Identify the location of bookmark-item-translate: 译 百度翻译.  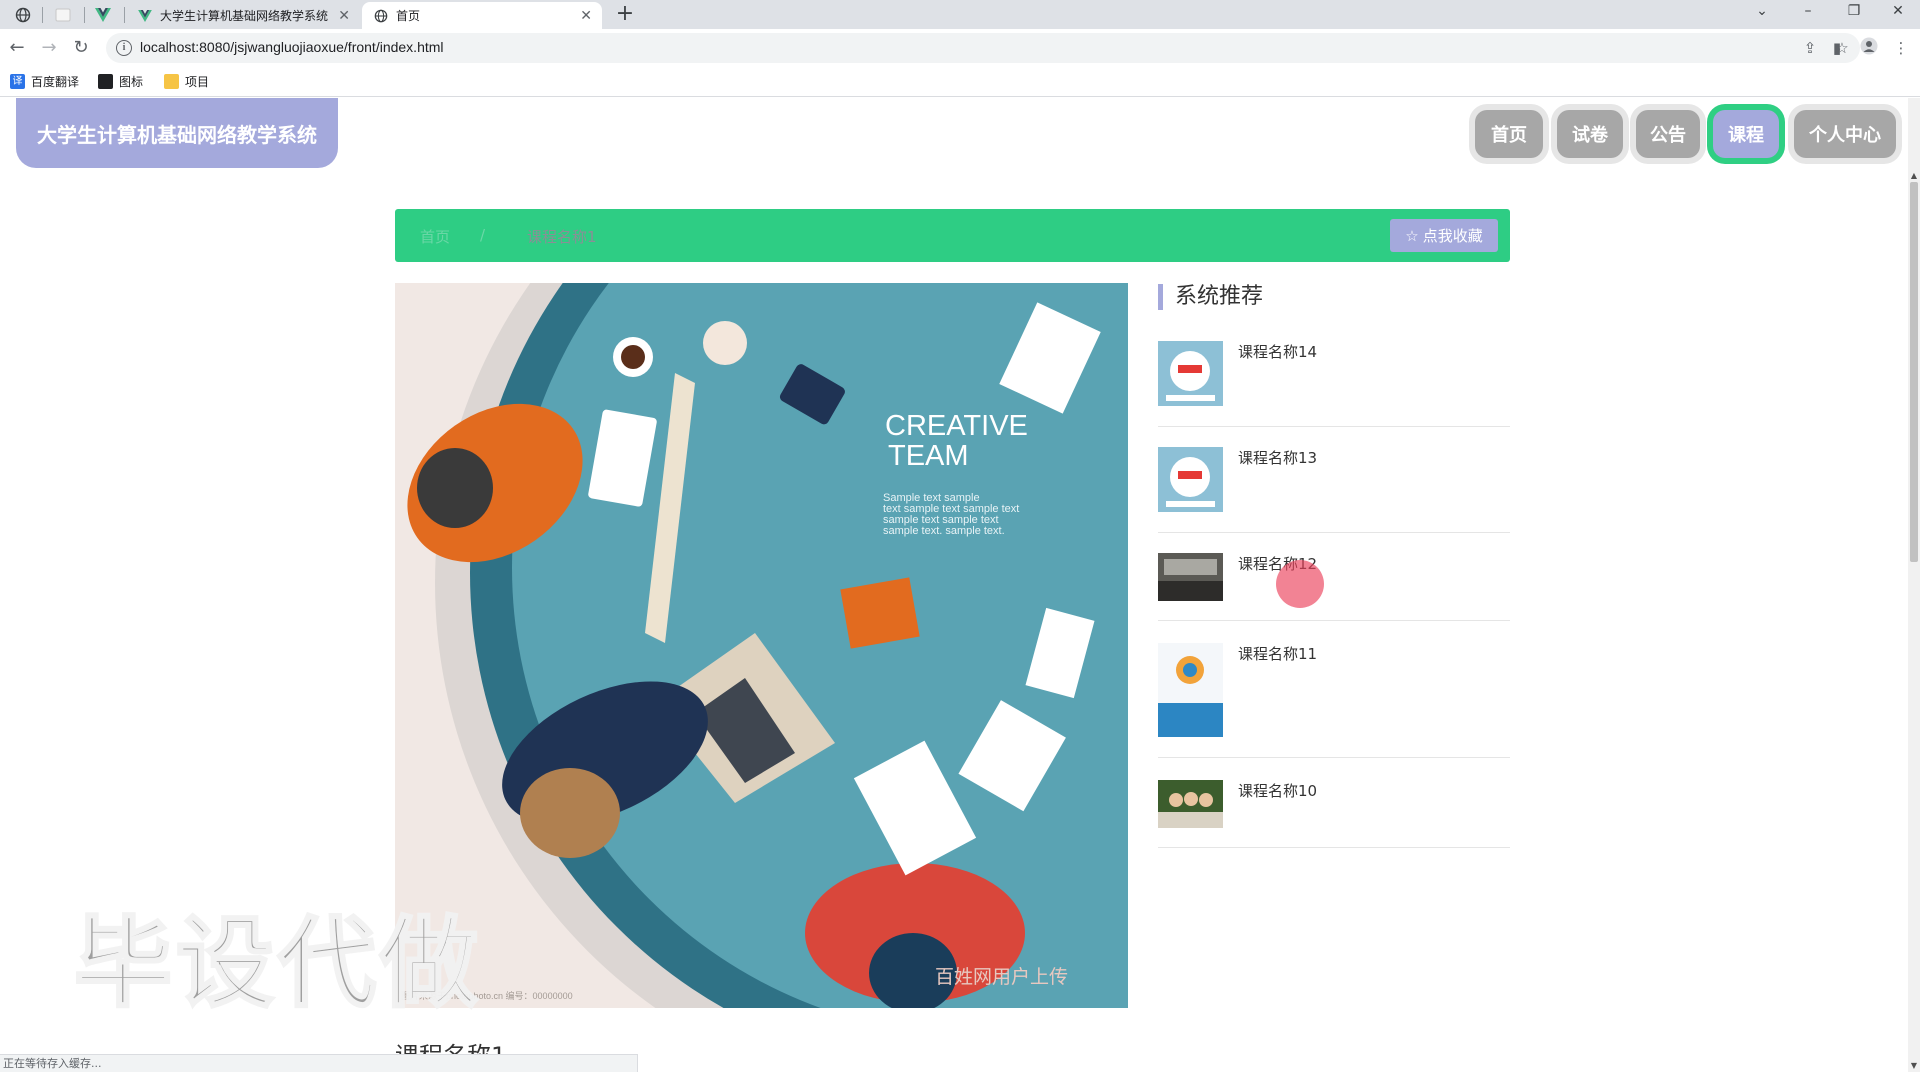
(44, 81).